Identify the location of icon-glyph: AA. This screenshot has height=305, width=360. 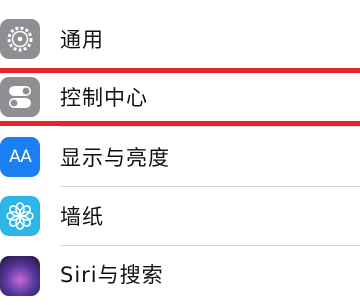
(20, 157).